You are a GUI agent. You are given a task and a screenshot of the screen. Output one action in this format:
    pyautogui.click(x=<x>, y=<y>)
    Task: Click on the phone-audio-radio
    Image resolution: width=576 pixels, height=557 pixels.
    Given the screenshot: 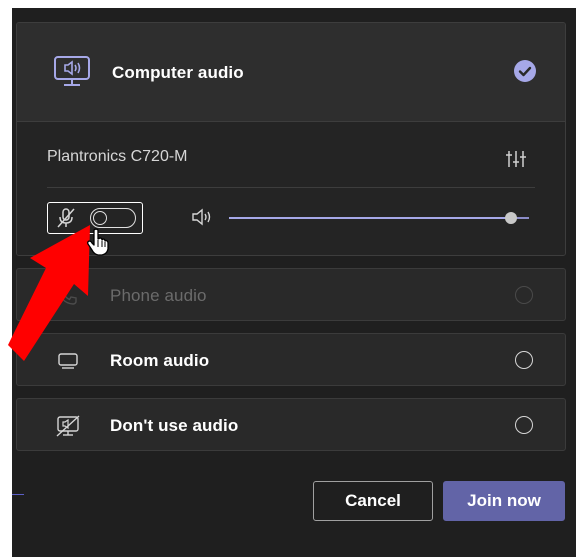 What is the action you would take?
    pyautogui.click(x=524, y=295)
    